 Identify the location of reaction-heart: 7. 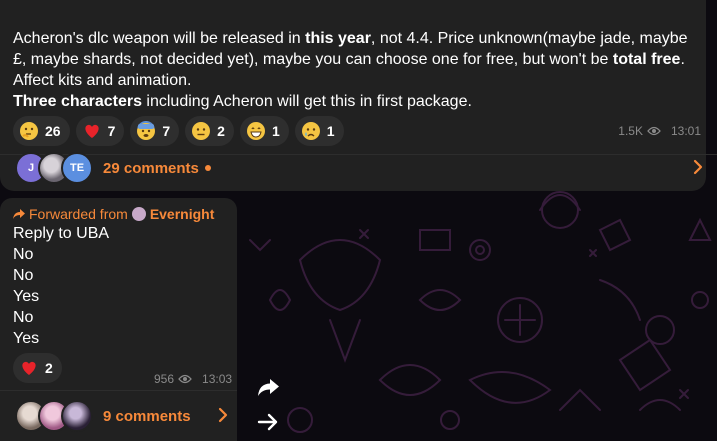
(100, 131).